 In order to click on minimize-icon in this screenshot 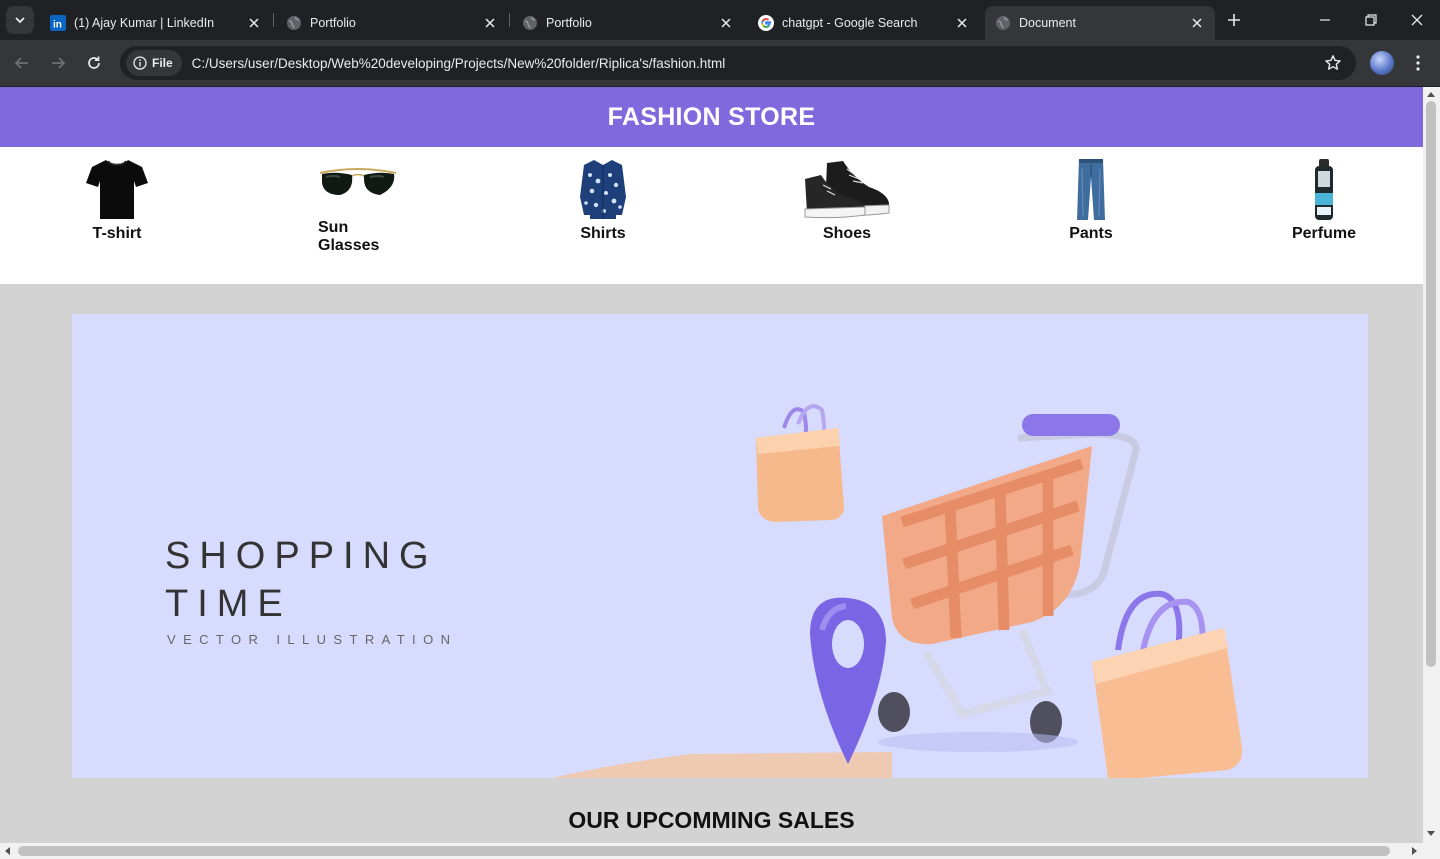, I will do `click(1325, 20)`.